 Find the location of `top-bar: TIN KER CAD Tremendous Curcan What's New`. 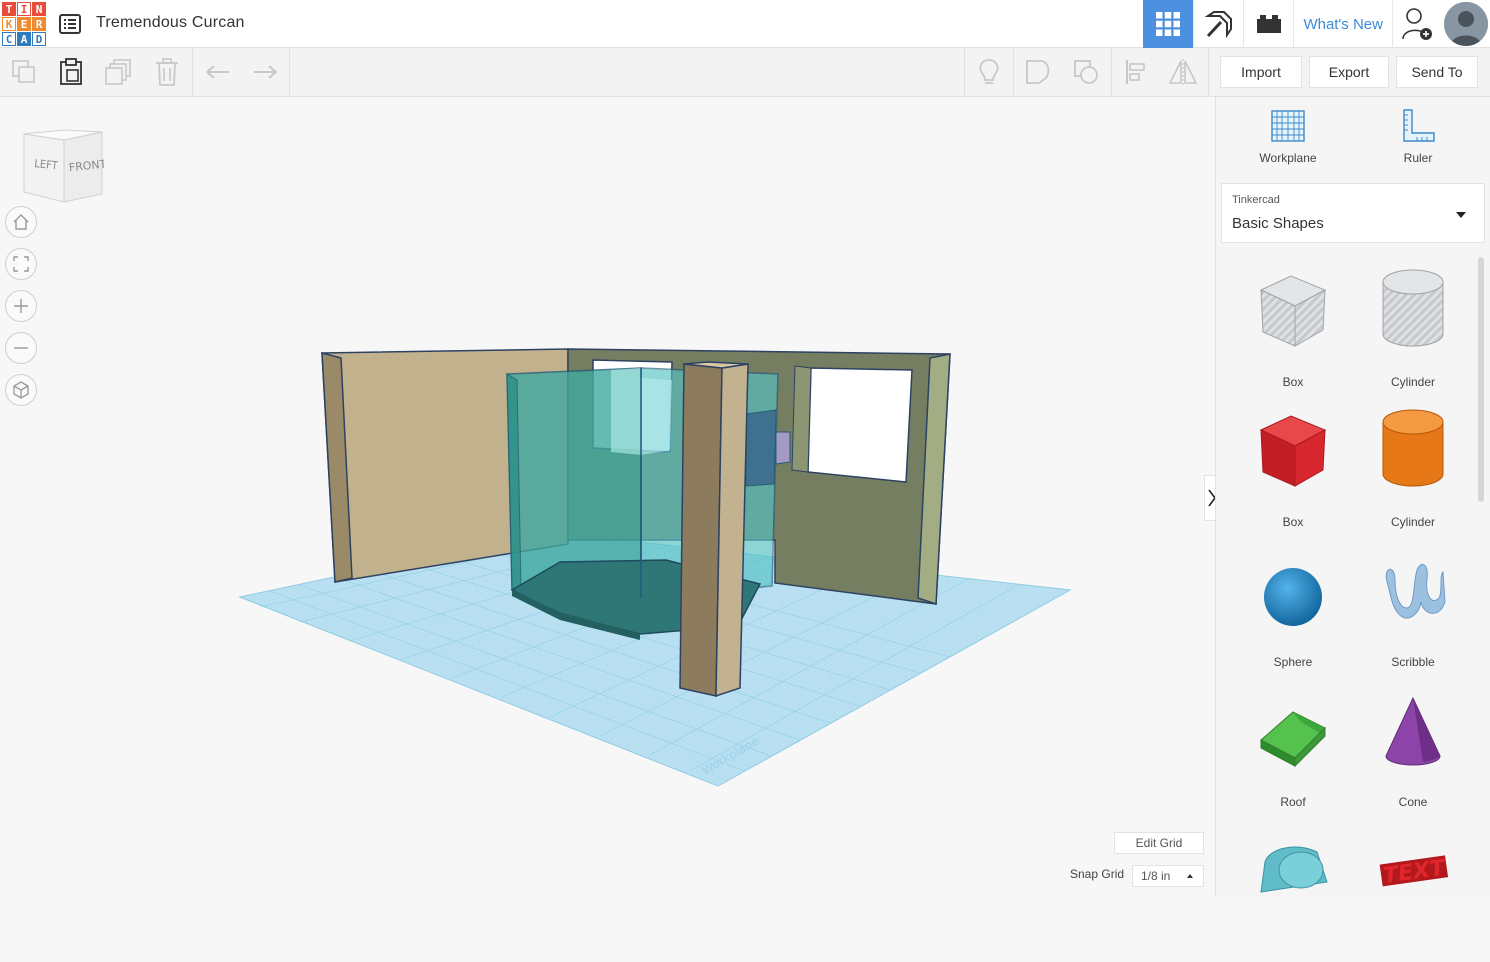

top-bar: TIN KER CAD Tremendous Curcan What's New is located at coordinates (745, 24).